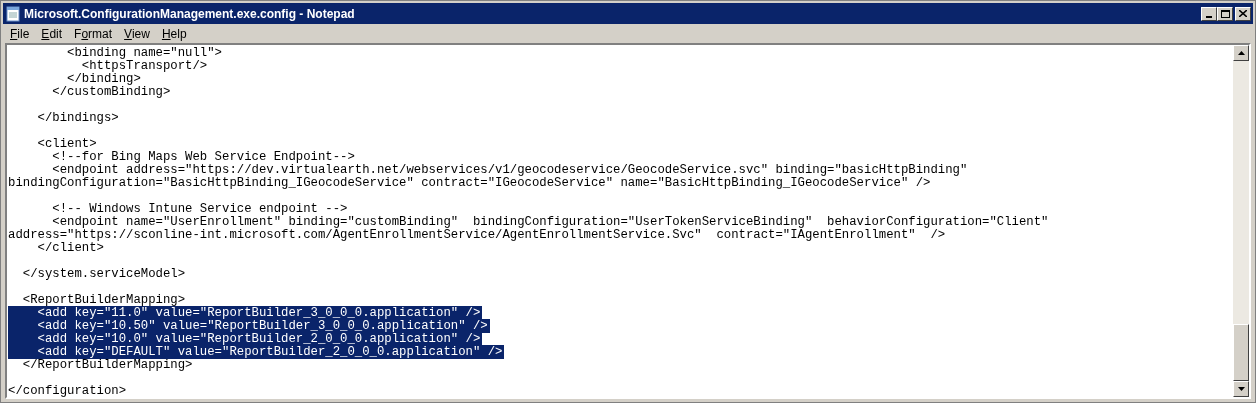 Image resolution: width=1256 pixels, height=403 pixels. Describe the element at coordinates (137, 33) in the screenshot. I see `menu-item: View` at that location.